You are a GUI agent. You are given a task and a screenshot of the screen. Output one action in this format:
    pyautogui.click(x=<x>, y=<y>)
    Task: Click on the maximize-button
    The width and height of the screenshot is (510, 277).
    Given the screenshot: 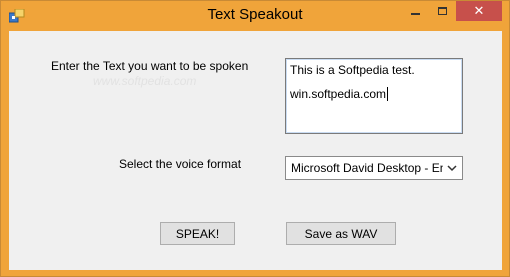 What is the action you would take?
    pyautogui.click(x=442, y=11)
    